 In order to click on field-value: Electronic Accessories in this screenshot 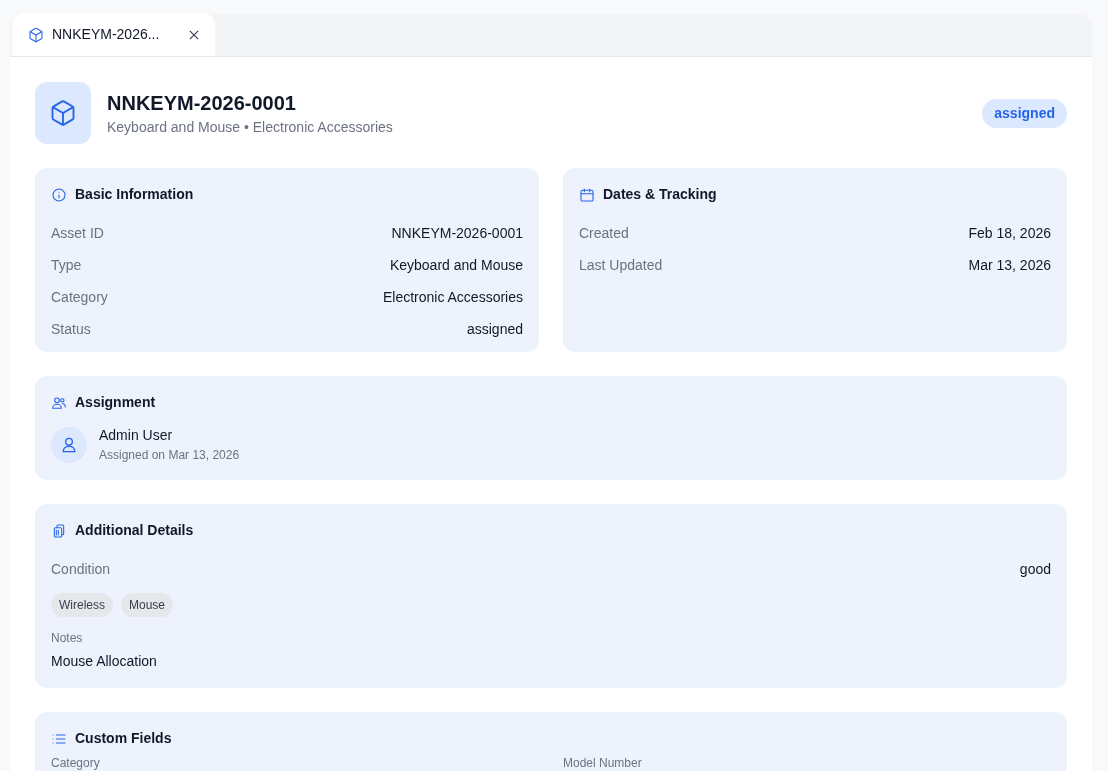, I will do `click(452, 297)`.